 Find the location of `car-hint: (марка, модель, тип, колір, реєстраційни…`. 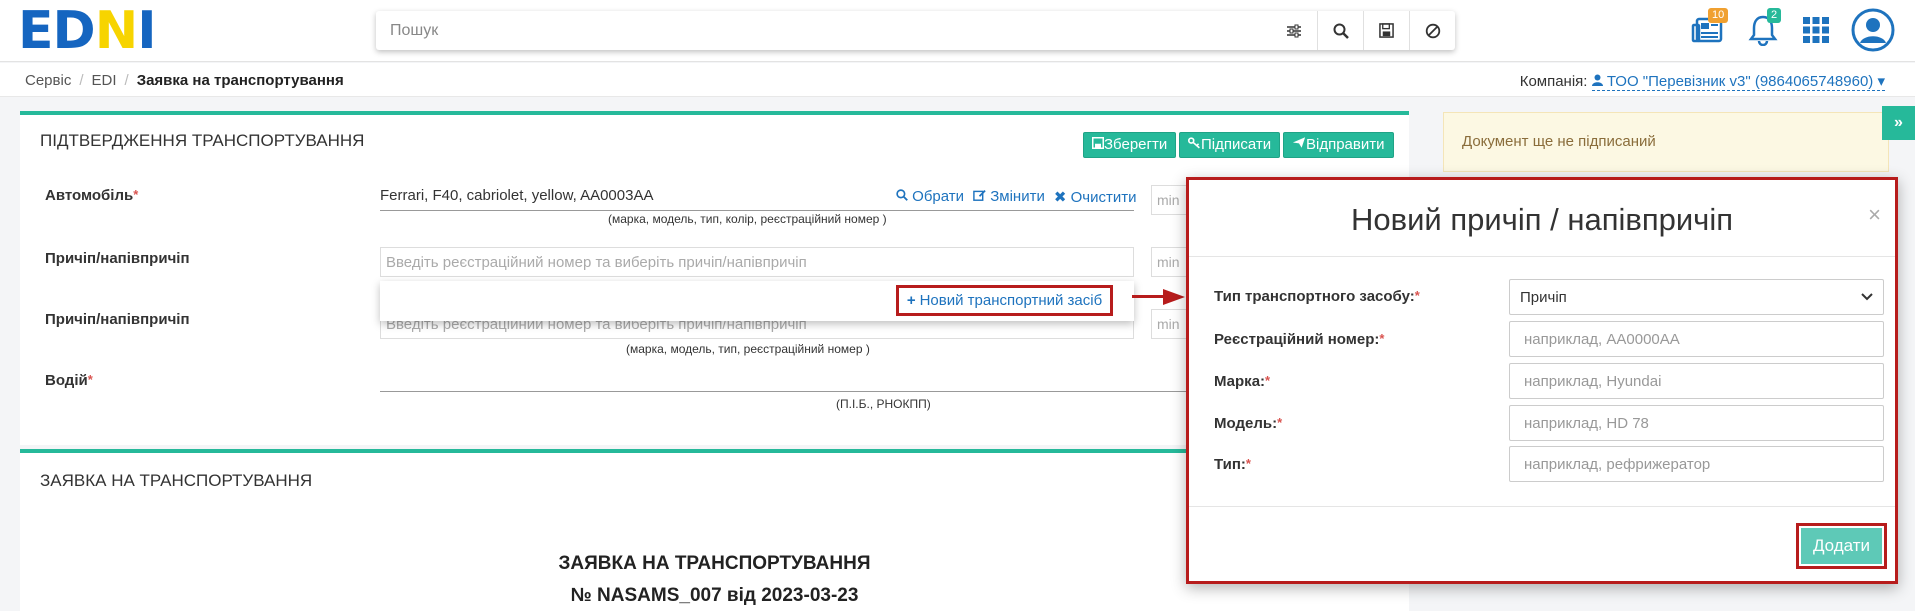

car-hint: (марка, модель, тип, колір, реєстраційни… is located at coordinates (747, 219).